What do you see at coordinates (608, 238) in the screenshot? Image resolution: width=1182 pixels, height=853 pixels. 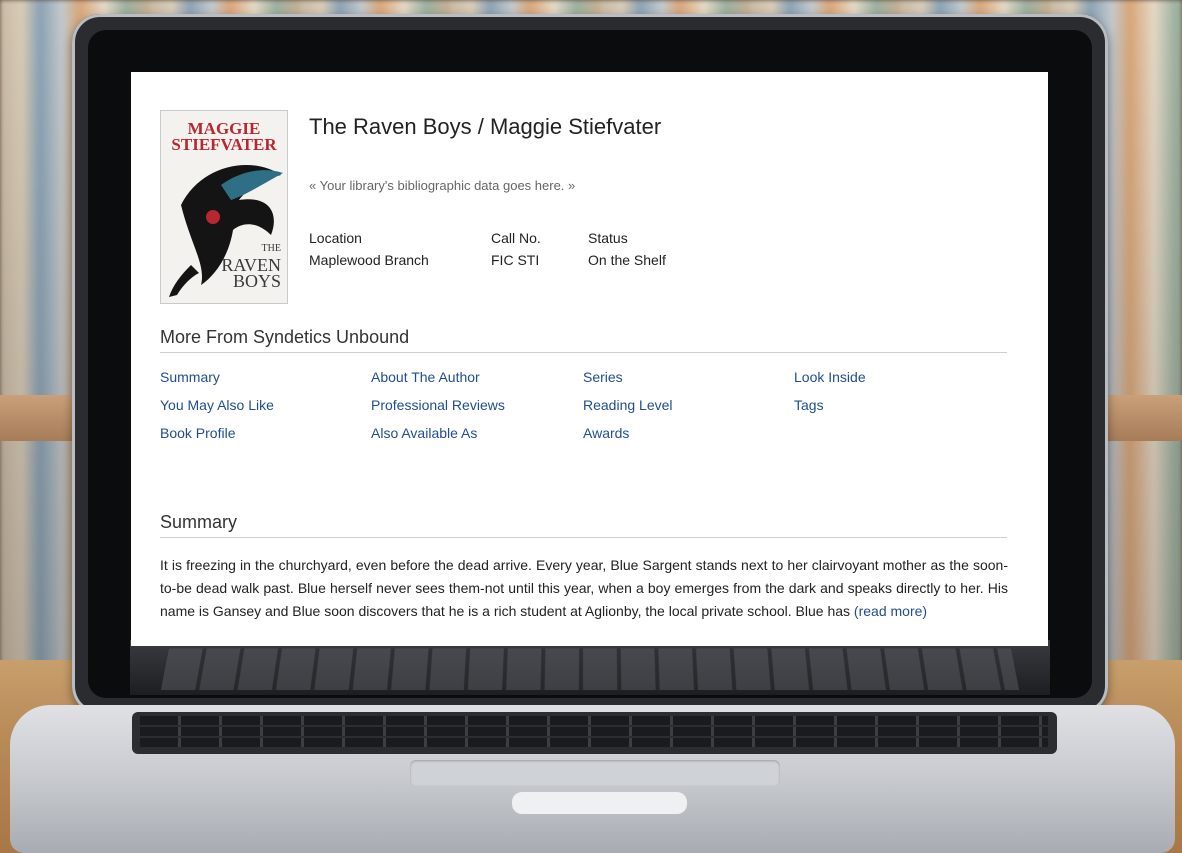 I see `status-label: Status` at bounding box center [608, 238].